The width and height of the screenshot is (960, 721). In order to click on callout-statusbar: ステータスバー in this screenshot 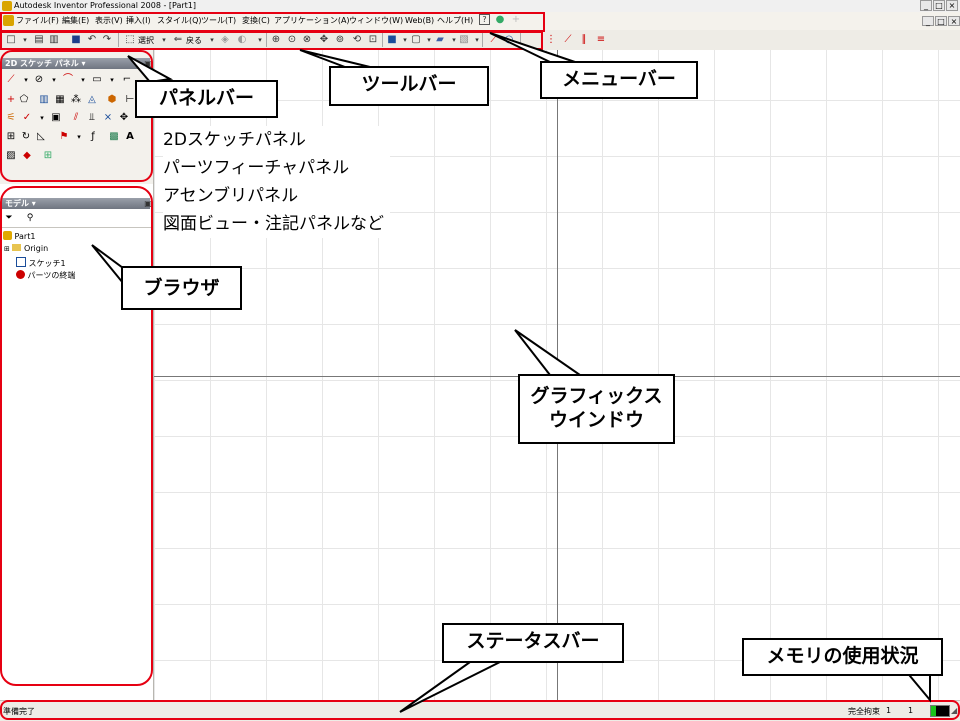, I will do `click(533, 643)`.